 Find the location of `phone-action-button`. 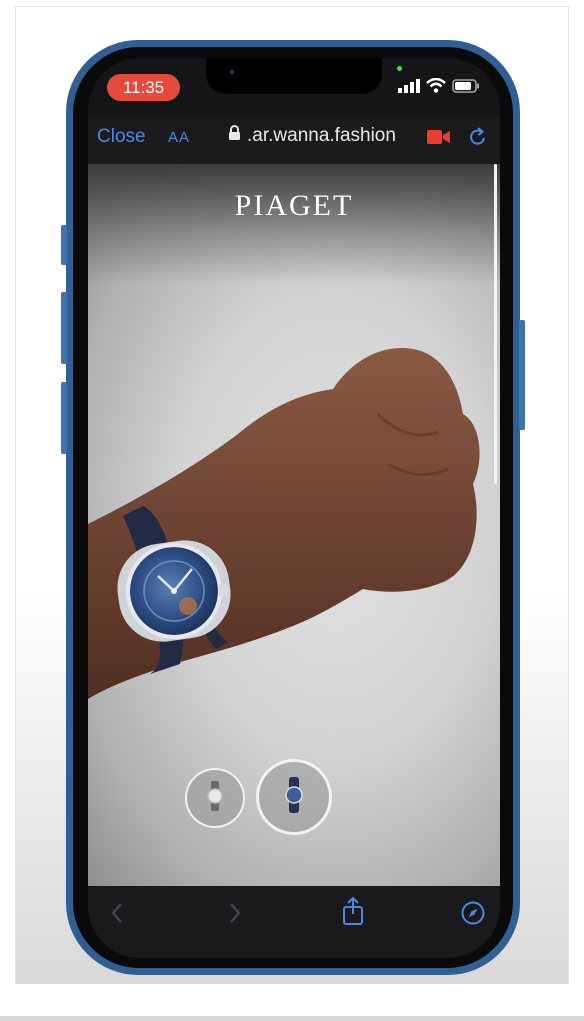

phone-action-button is located at coordinates (64, 245).